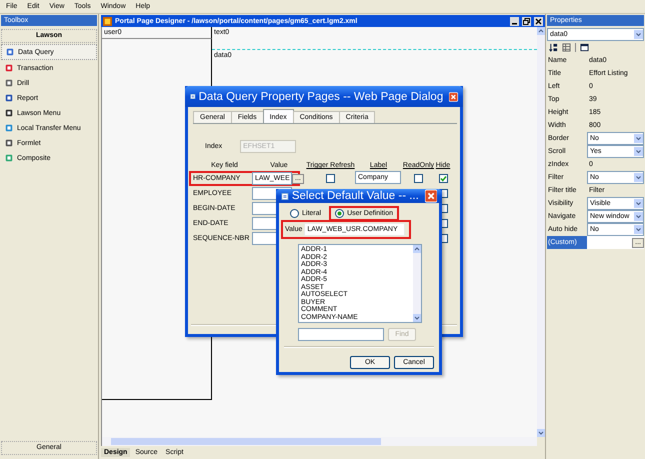 The height and width of the screenshot is (459, 645). I want to click on dialog-title: Data Query Property Pages -- Web Page Dialog, so click(321, 96).